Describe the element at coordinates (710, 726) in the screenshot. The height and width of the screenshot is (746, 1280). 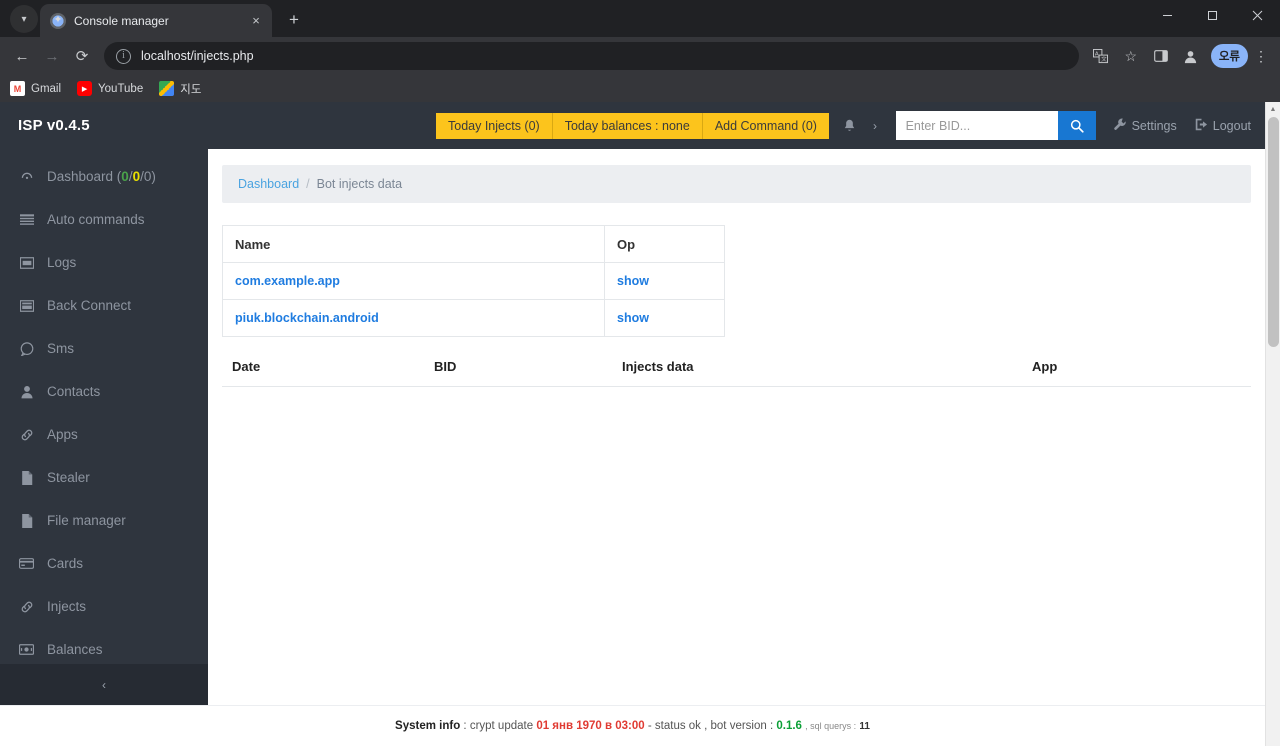
I see `footer-status: - status ok , bot version :` at that location.